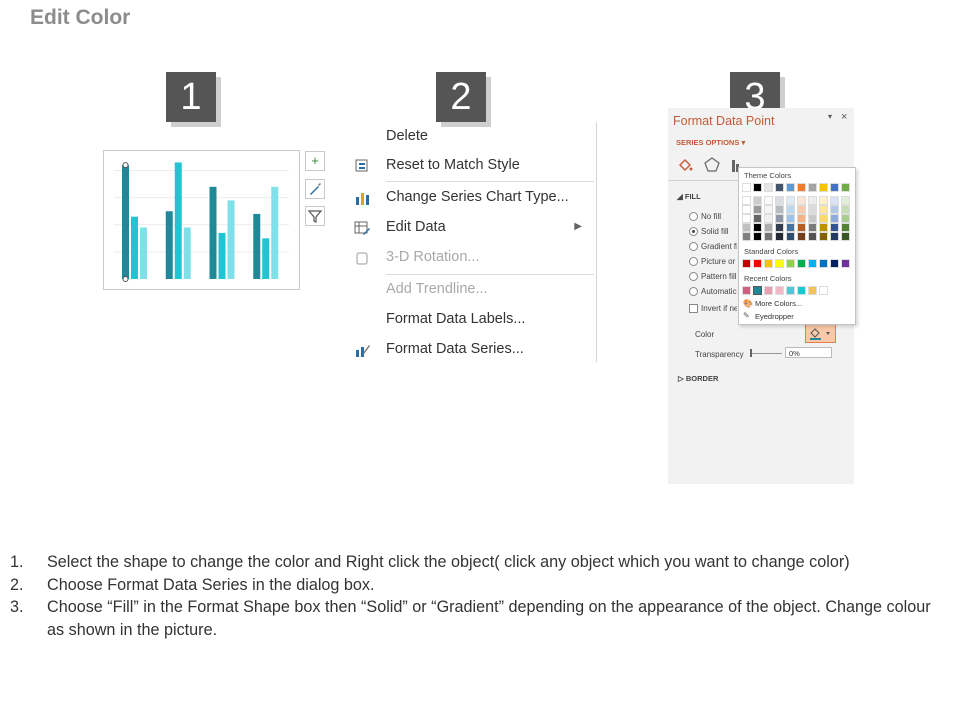 The width and height of the screenshot is (960, 720). What do you see at coordinates (693, 246) in the screenshot?
I see `gradient-fill-radio` at bounding box center [693, 246].